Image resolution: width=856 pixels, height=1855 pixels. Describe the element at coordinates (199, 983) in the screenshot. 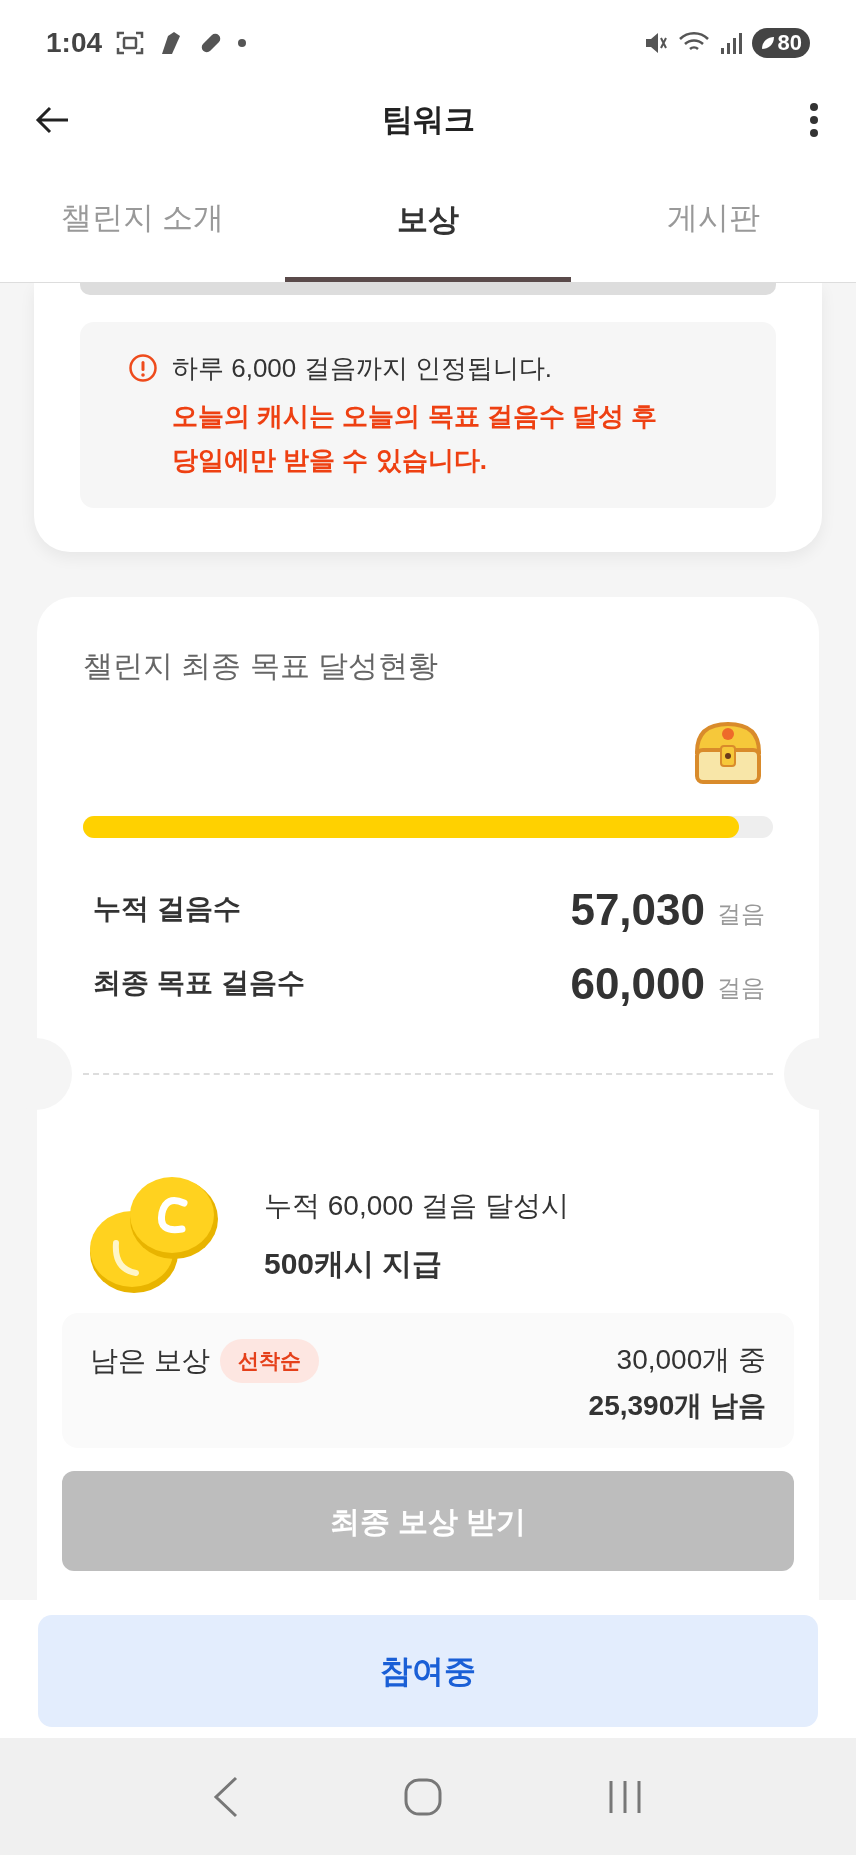

I see `stat-label: 최종 목표 걸음수` at that location.